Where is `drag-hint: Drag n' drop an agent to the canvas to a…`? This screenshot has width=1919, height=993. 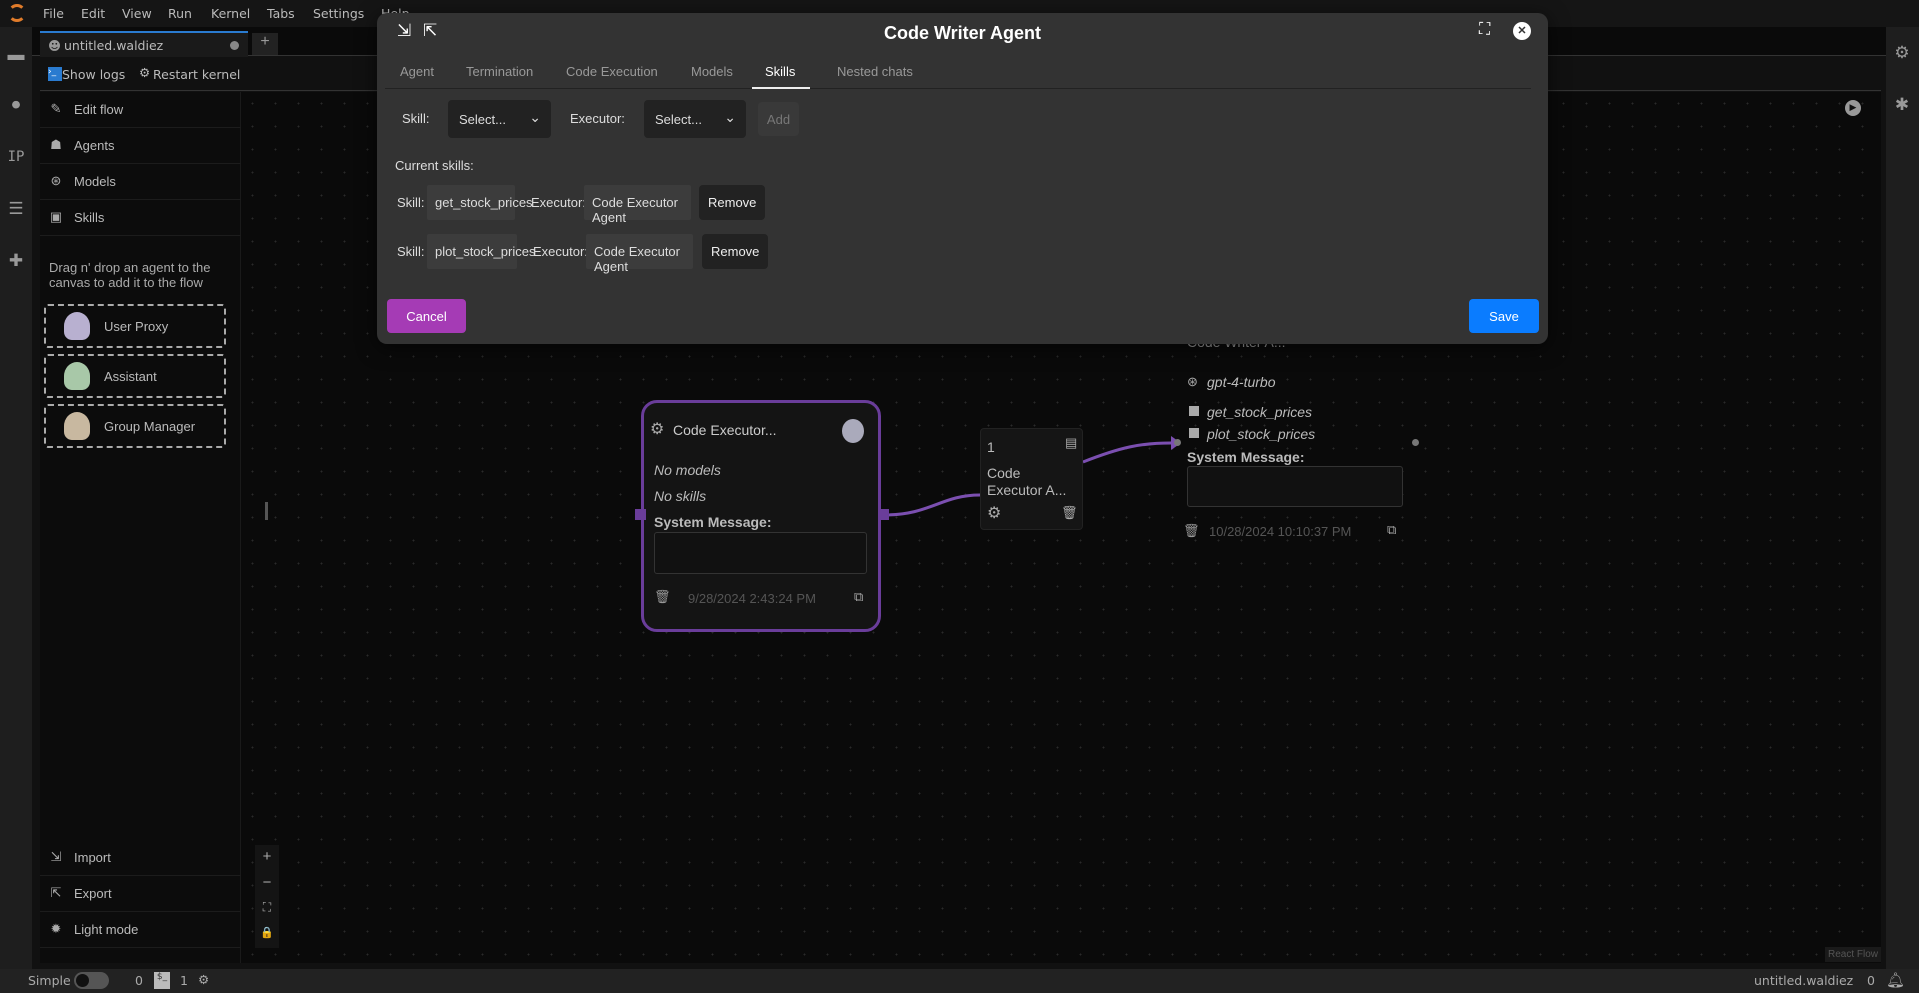
drag-hint: Drag n' drop an agent to the canvas to a… is located at coordinates (130, 275).